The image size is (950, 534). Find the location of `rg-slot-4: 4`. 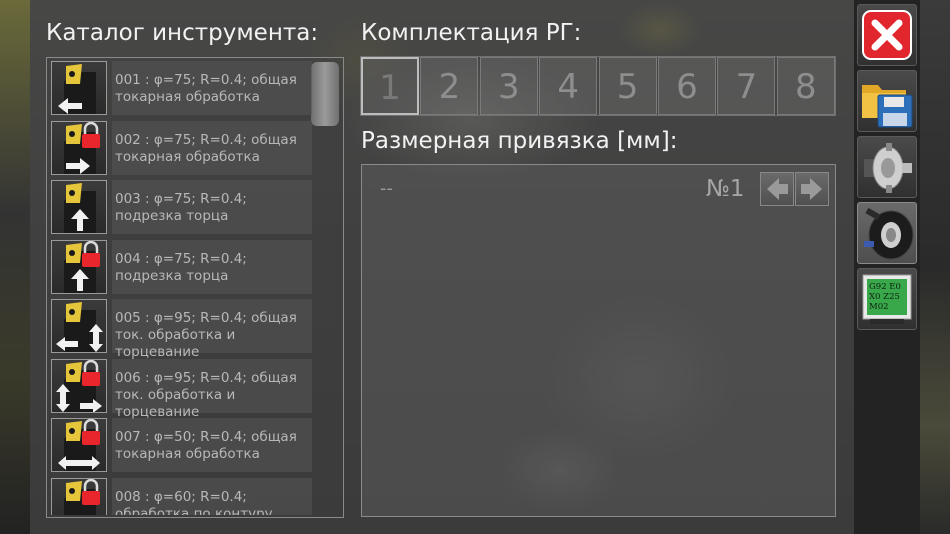

rg-slot-4: 4 is located at coordinates (568, 86).